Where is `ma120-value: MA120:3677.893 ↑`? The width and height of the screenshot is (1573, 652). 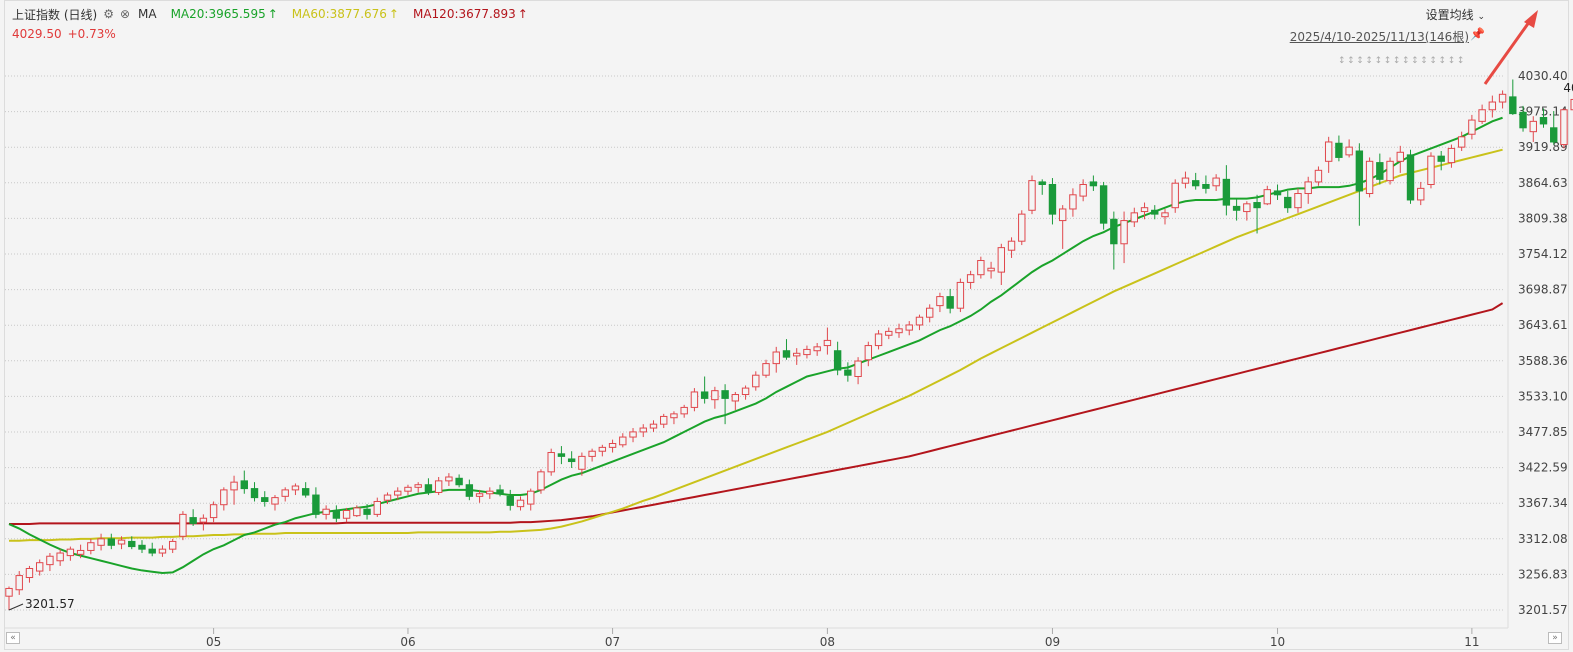 ma120-value: MA120:3677.893 ↑ is located at coordinates (470, 14).